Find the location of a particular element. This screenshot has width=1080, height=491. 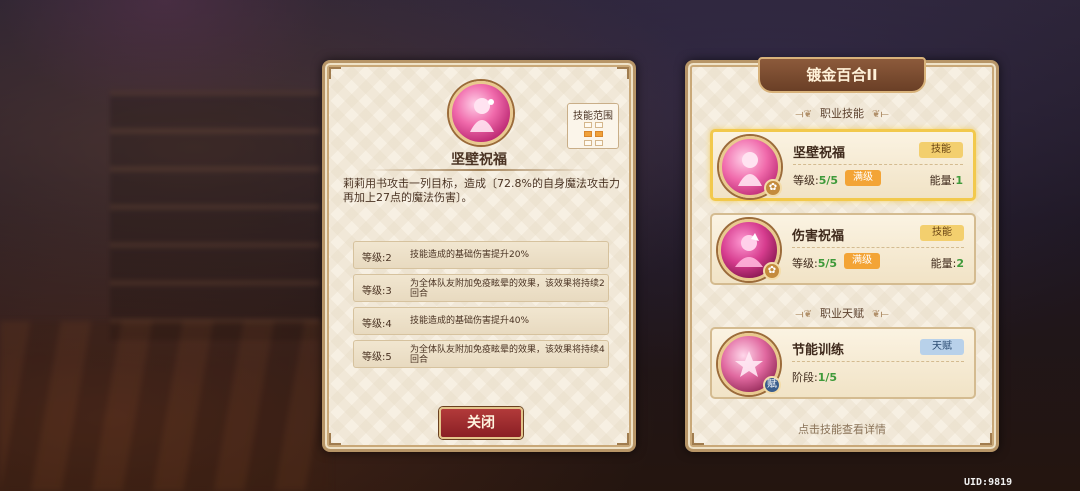

skill-energy: 能量:2 is located at coordinates (947, 263).